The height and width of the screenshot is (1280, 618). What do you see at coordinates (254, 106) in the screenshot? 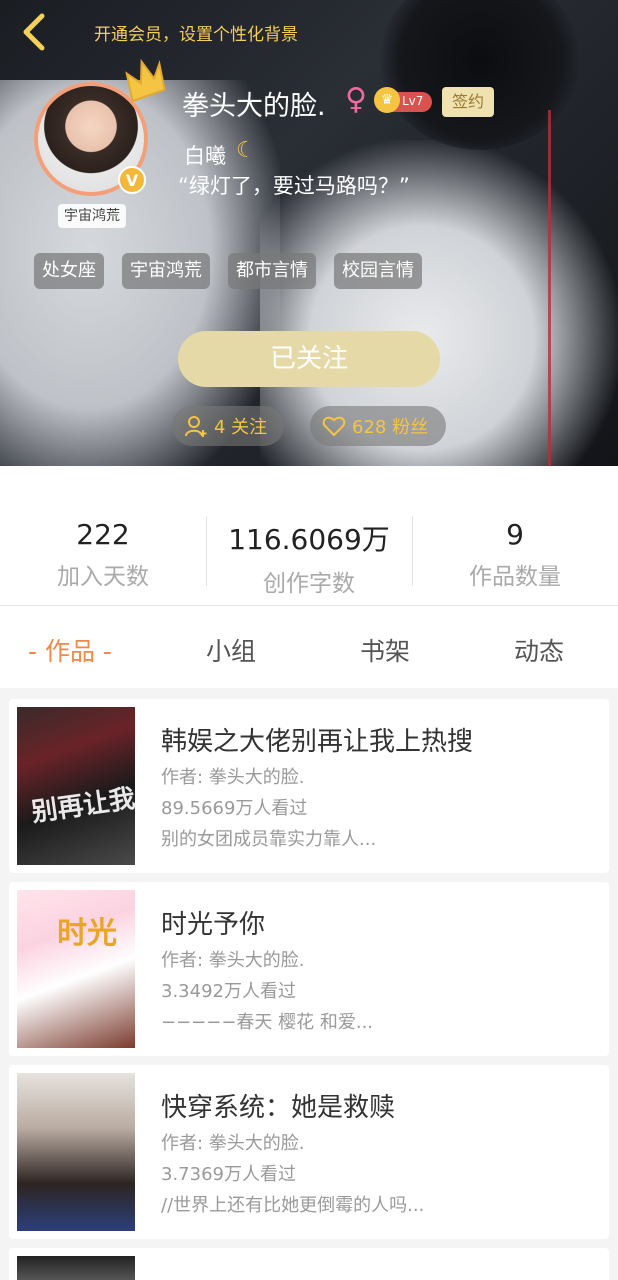
I see `nickname: 拳头大的脸.` at bounding box center [254, 106].